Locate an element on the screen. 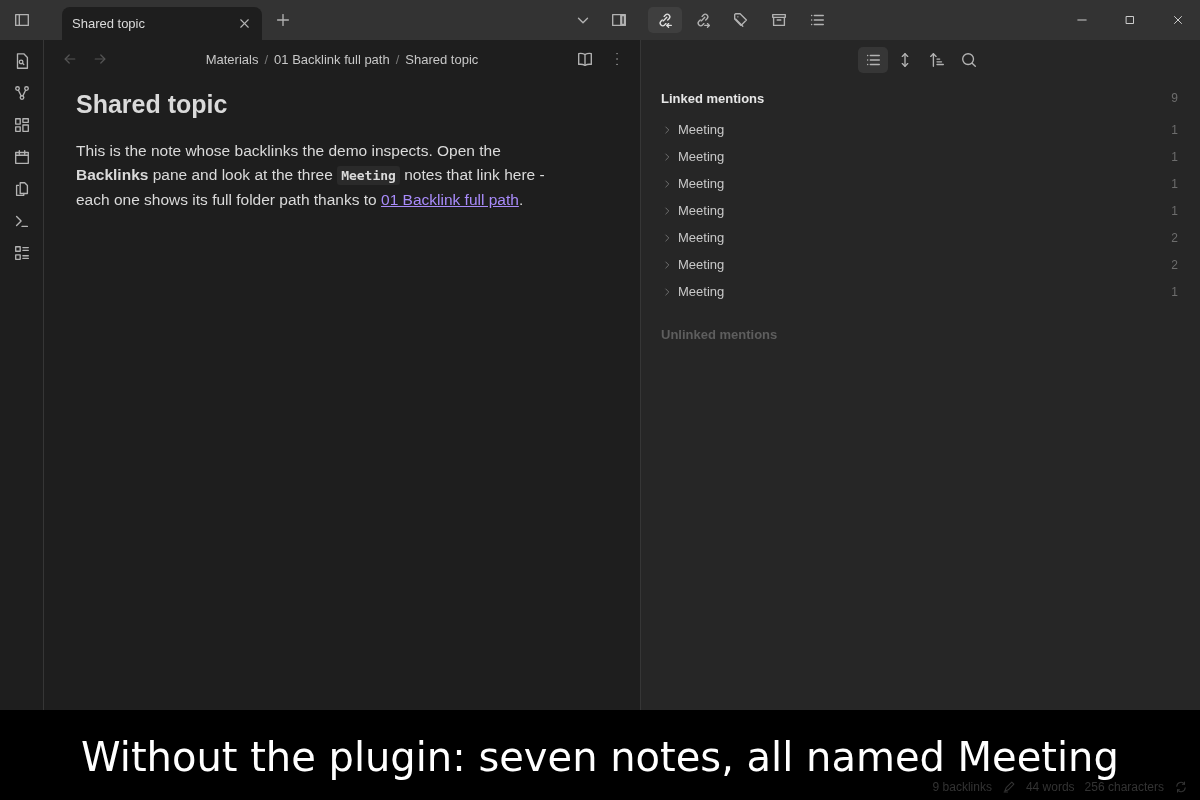  calendar-icon is located at coordinates (21, 157).